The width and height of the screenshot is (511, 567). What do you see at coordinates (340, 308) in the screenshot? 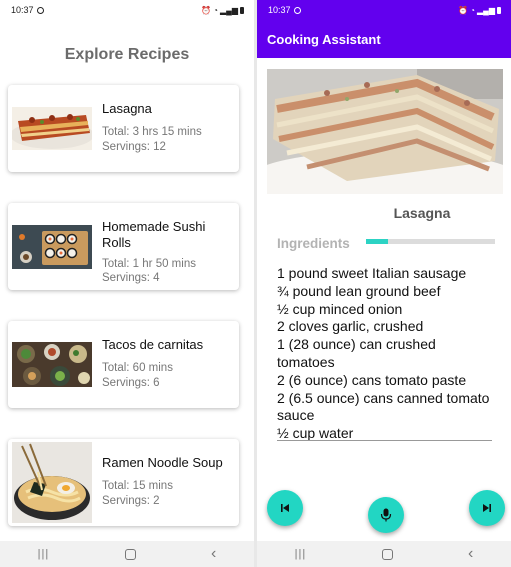
I see `ingredient-item: ½ cup minced onion` at bounding box center [340, 308].